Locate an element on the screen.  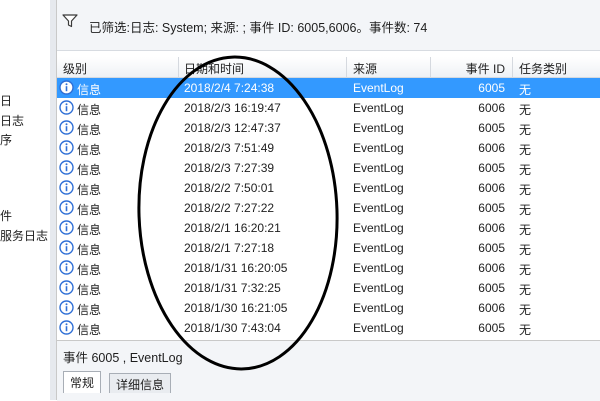
table-row: 信息 2018/2/3 7:51:49 EventLog 6006 无 is located at coordinates (328, 148).